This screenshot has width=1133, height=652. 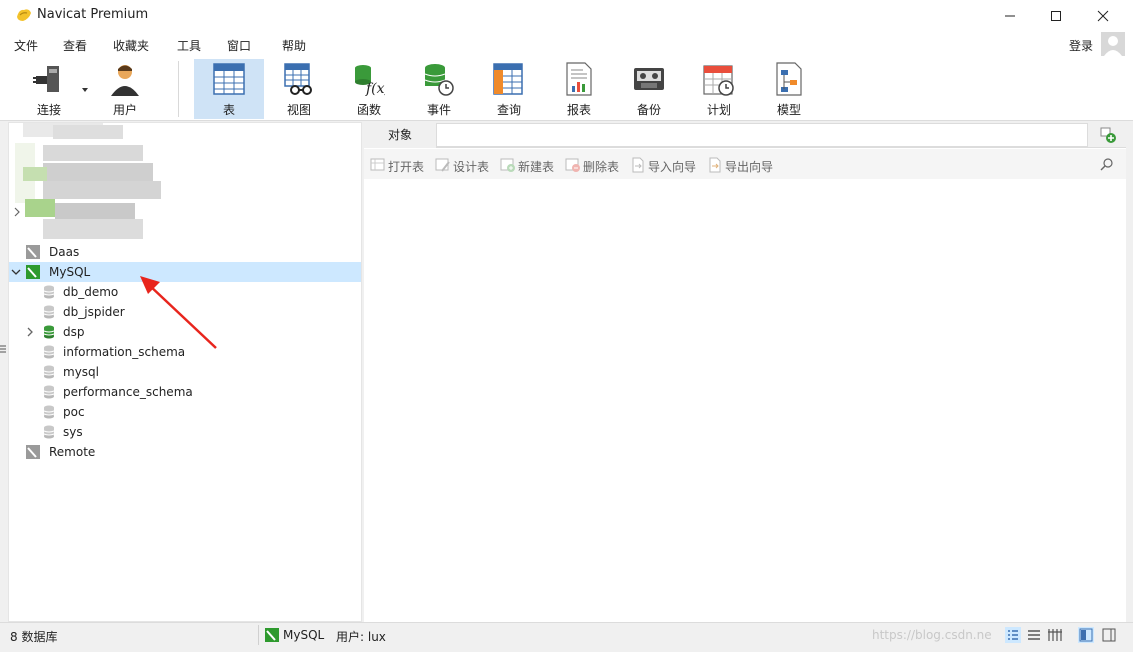 What do you see at coordinates (131, 45) in the screenshot?
I see `menu-favorites: 收藏夹` at bounding box center [131, 45].